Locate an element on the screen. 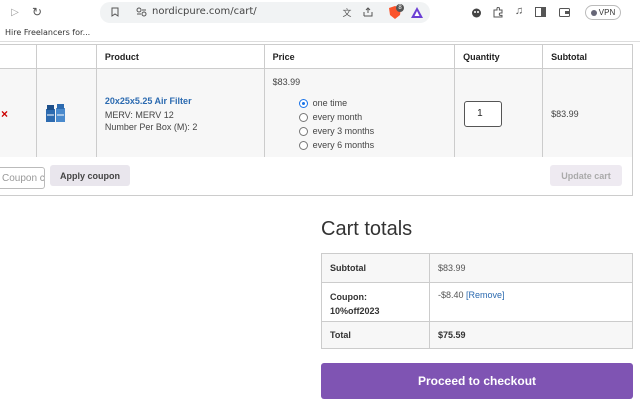  subtotal-label: Subtotal is located at coordinates (375, 268).